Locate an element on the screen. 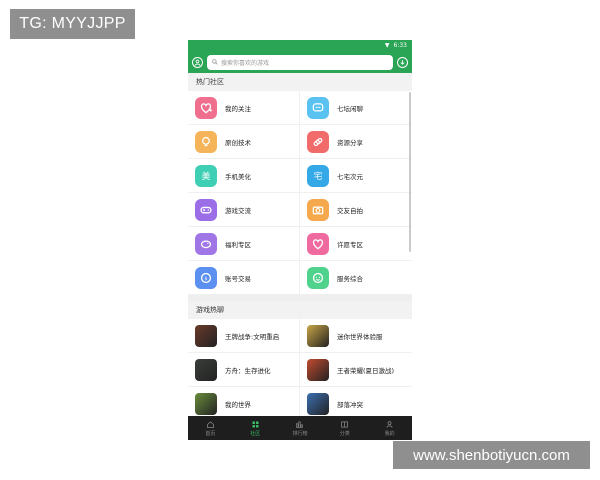 This screenshot has width=600, height=480. community-item: 美 手机美化 is located at coordinates (244, 176).